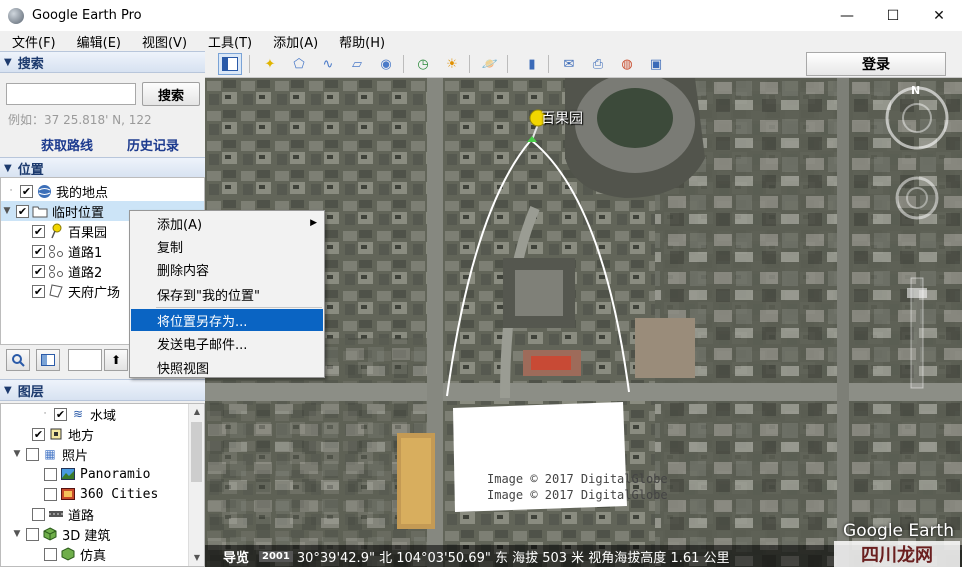 The width and height of the screenshot is (962, 567). I want to click on save-image-button: ▣, so click(656, 64).